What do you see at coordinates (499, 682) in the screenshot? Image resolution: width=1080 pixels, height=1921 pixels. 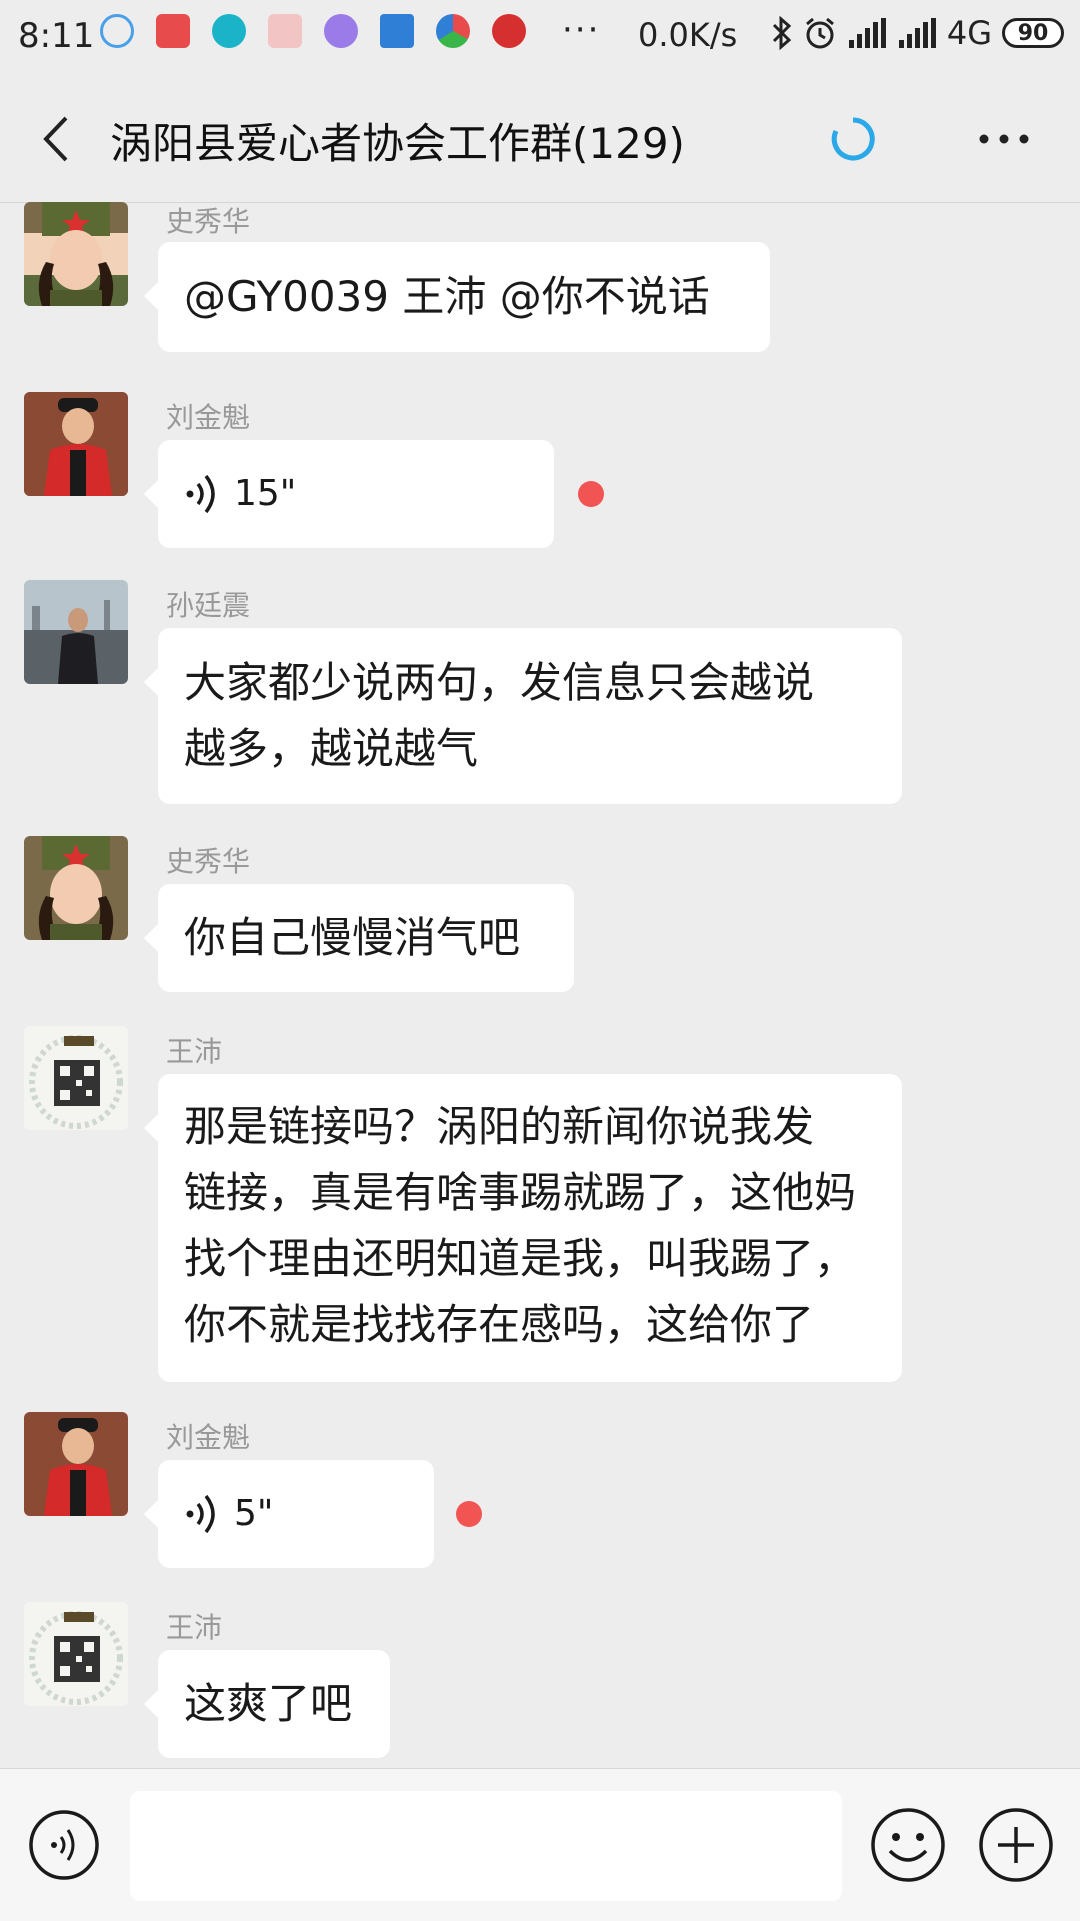 I see `message-line: 大家都少说两句，发信息只会越说` at bounding box center [499, 682].